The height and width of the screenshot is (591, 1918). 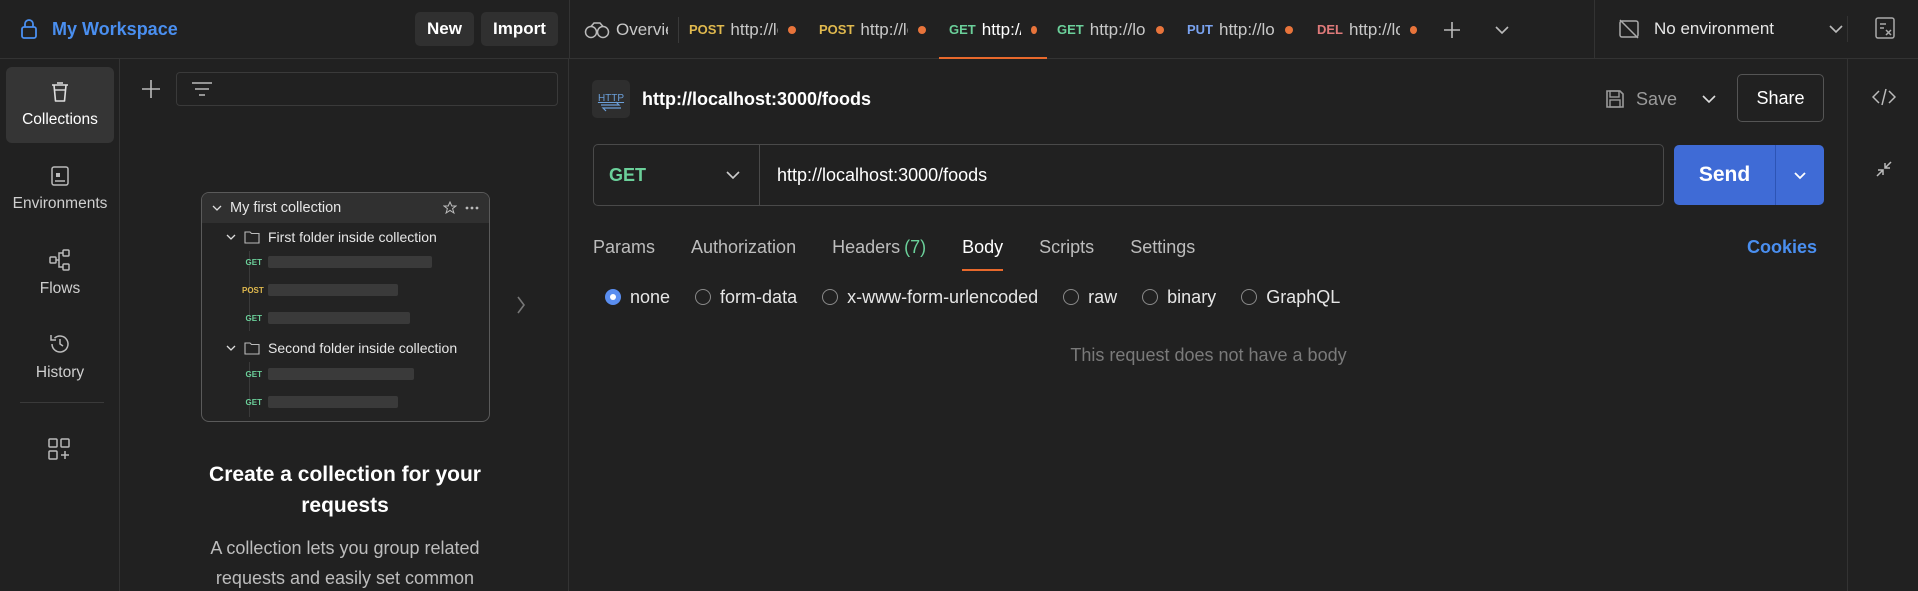 I want to click on body-option-urlencoded: x-www-form-urlencoded, so click(x=930, y=297).